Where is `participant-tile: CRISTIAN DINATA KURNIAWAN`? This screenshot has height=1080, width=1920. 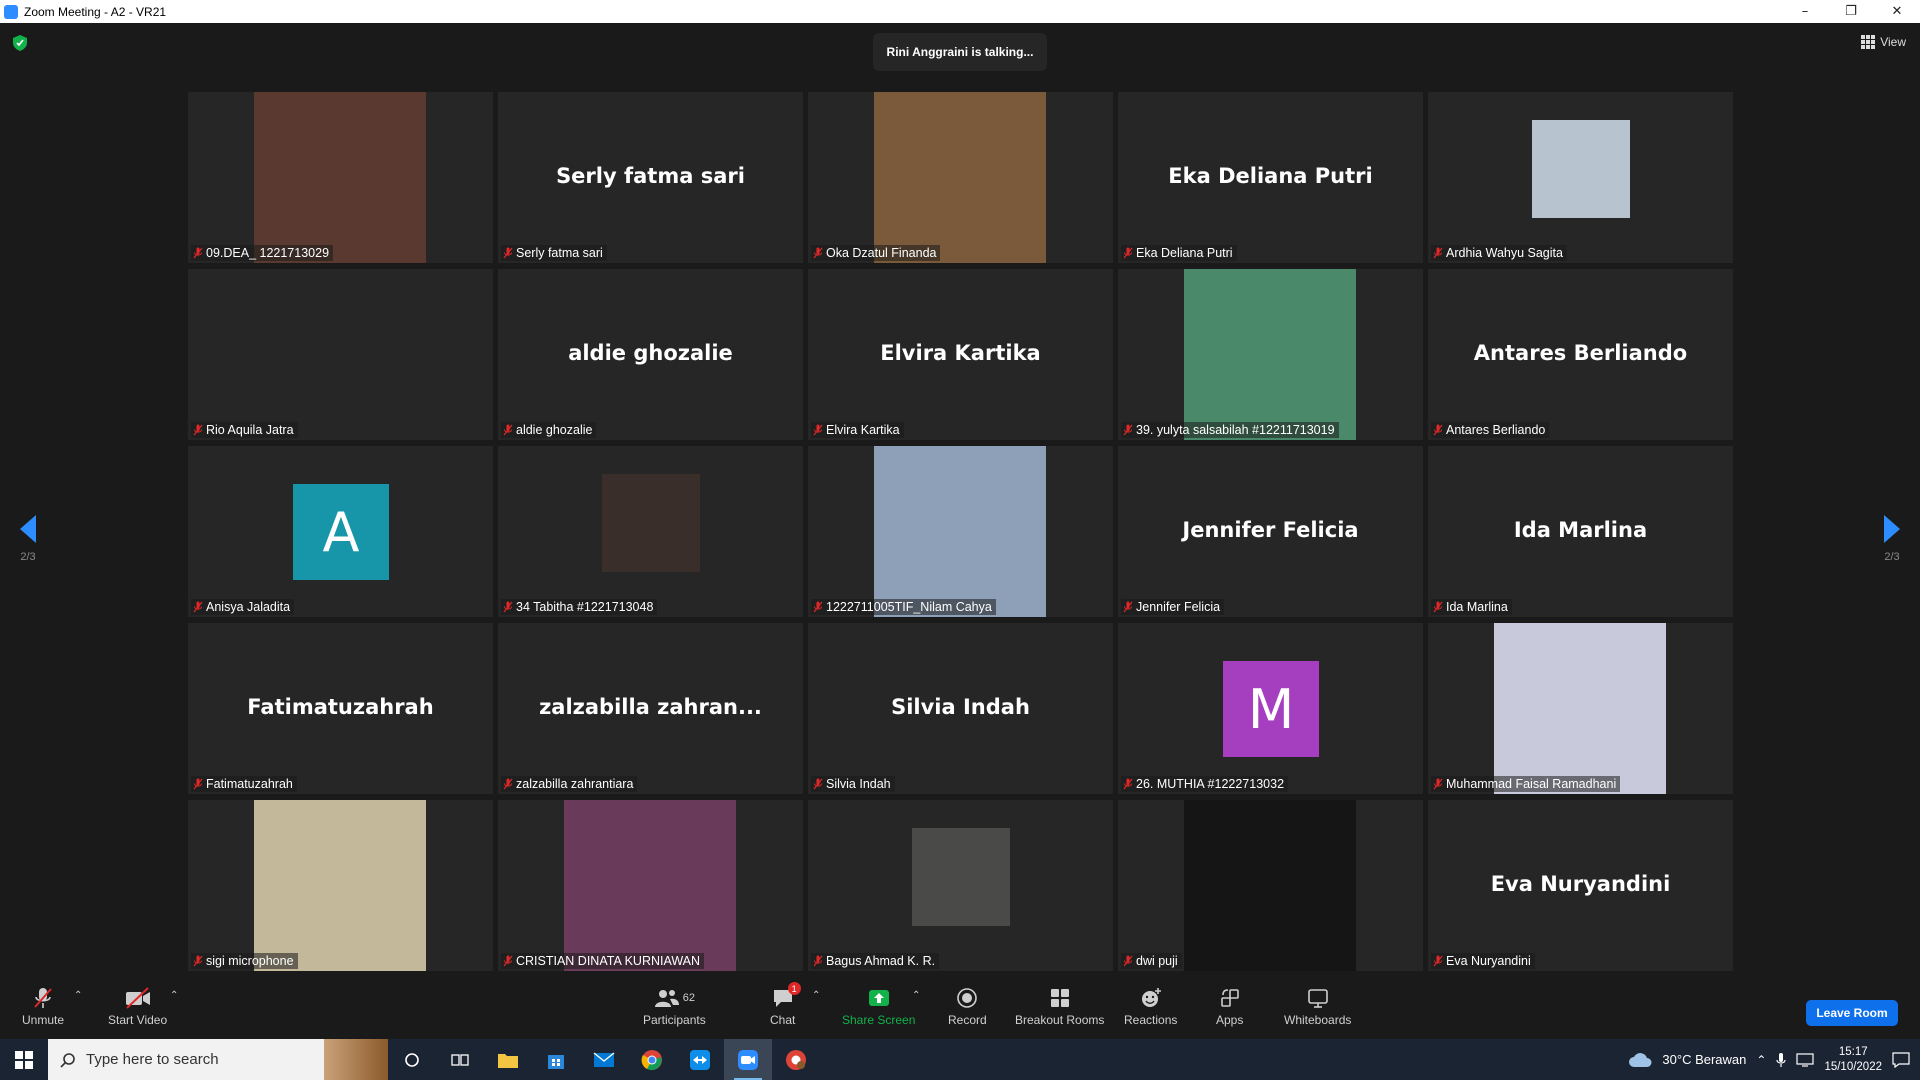
participant-tile: CRISTIAN DINATA KURNIAWAN is located at coordinates (650, 885).